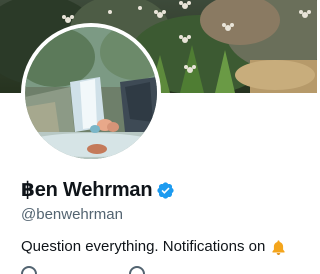 Image resolution: width=320 pixels, height=274 pixels. What do you see at coordinates (137, 270) in the screenshot?
I see `link-icon` at bounding box center [137, 270].